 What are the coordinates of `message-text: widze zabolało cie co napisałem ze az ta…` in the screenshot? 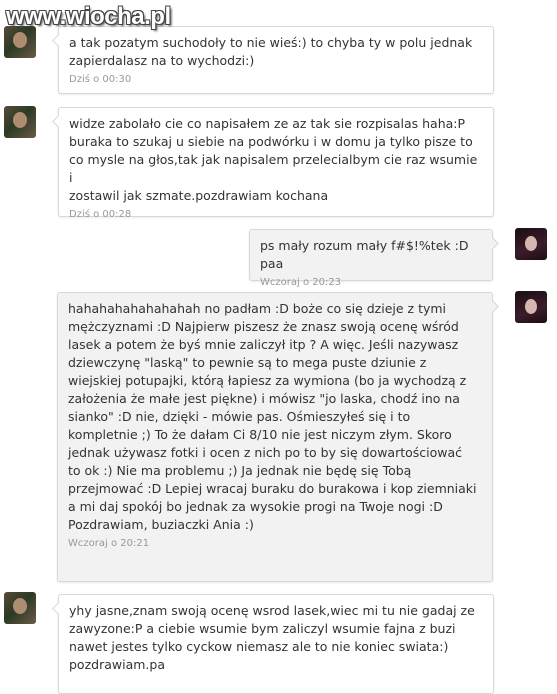 It's located at (273, 159).